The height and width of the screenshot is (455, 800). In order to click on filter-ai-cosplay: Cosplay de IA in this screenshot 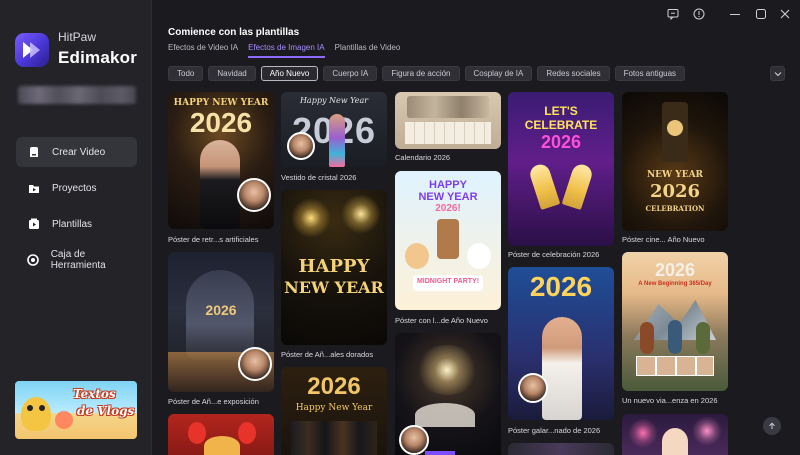, I will do `click(498, 73)`.